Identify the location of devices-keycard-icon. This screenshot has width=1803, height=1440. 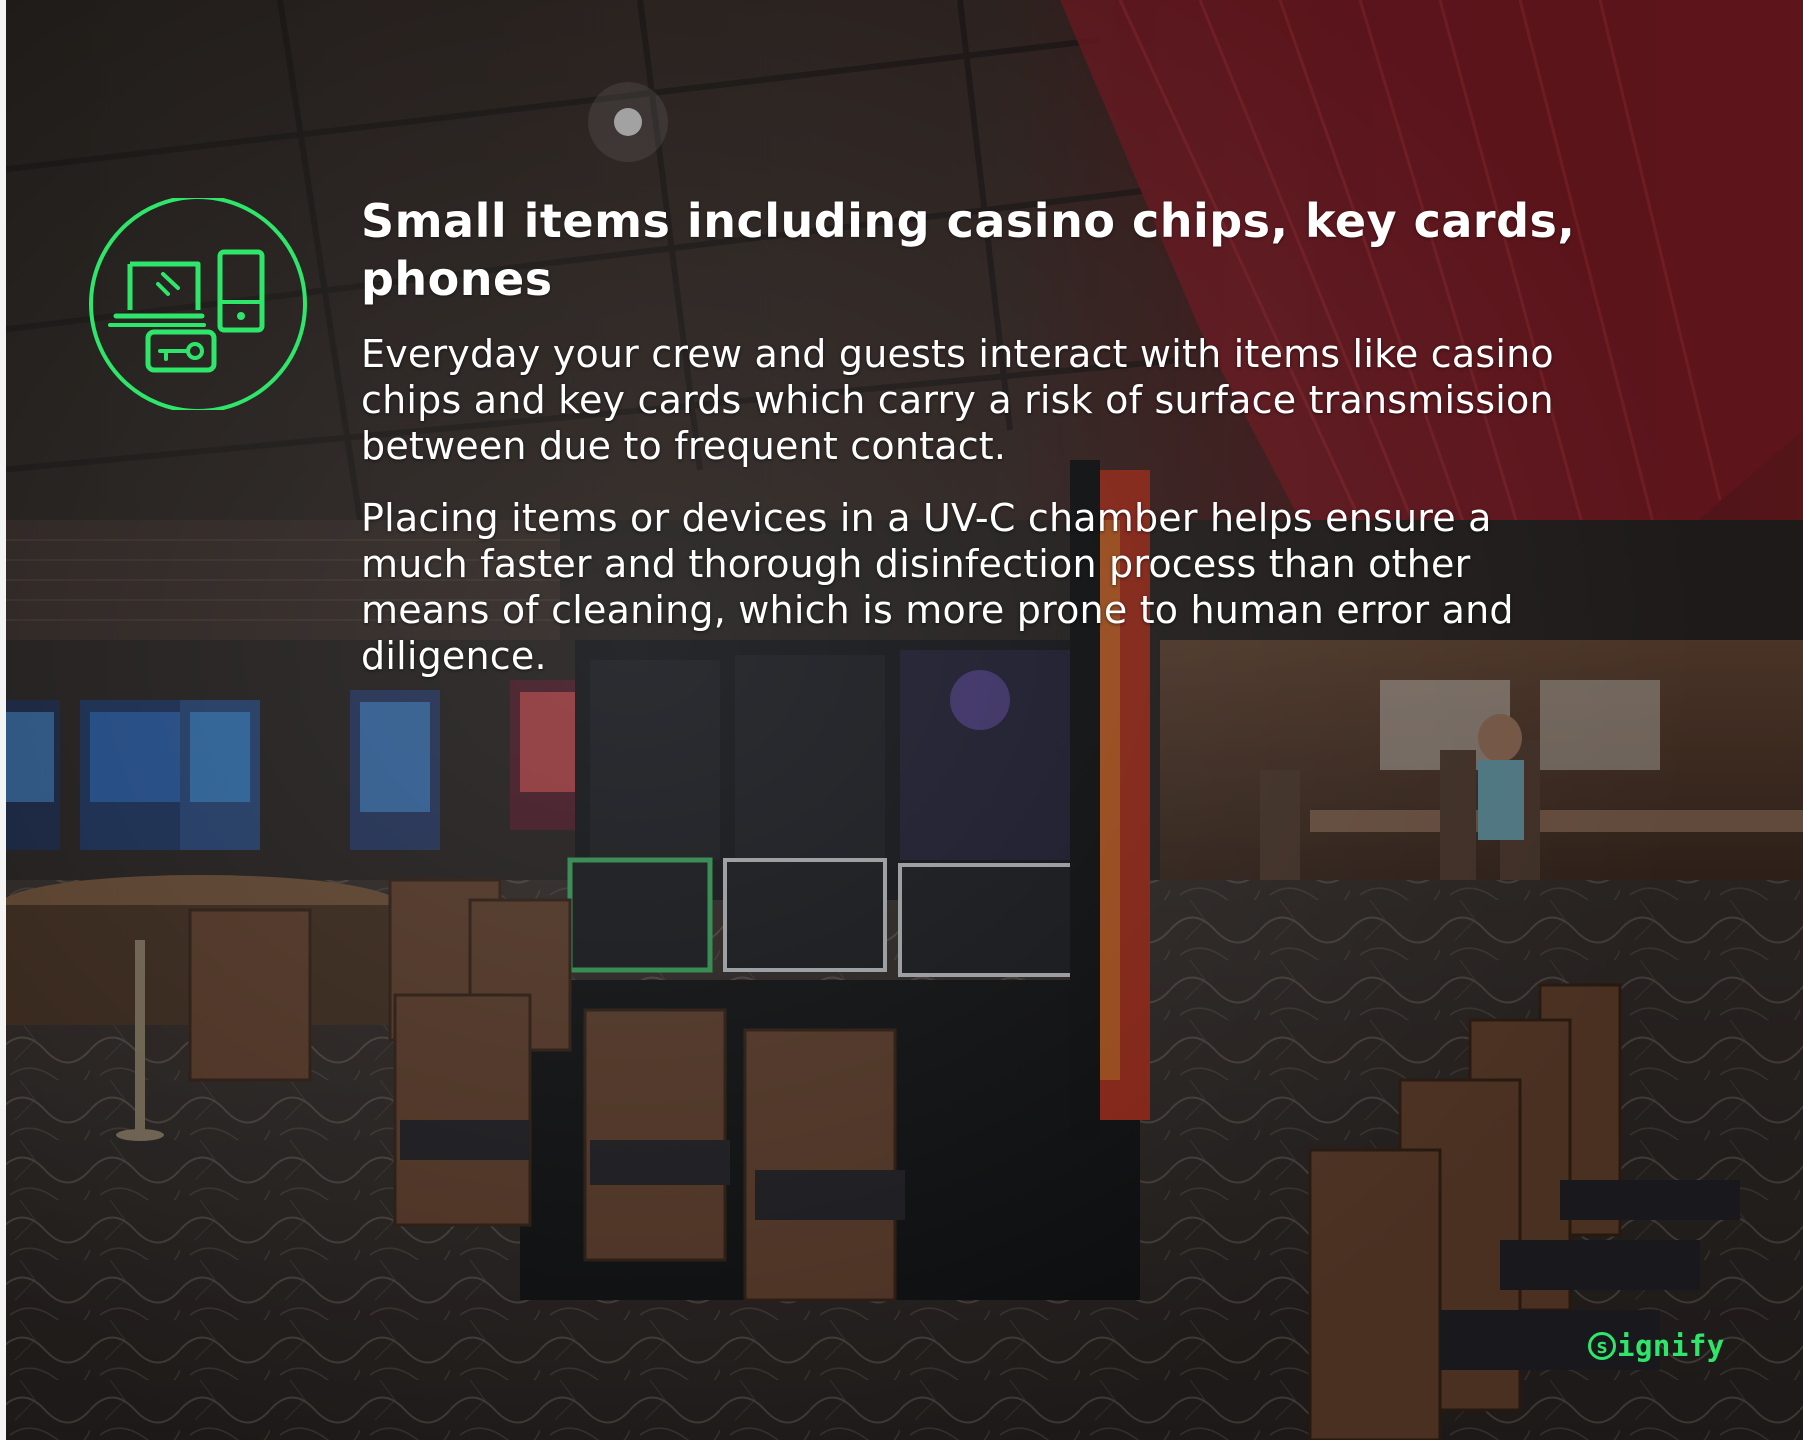
(198, 304).